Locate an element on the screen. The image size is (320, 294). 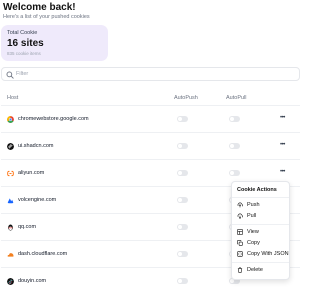
row-host: chromewebstore.google.com is located at coordinates (53, 119).